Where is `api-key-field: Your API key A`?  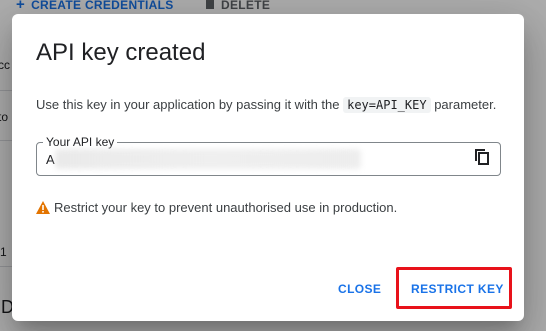
api-key-field: Your API key A is located at coordinates (268, 155).